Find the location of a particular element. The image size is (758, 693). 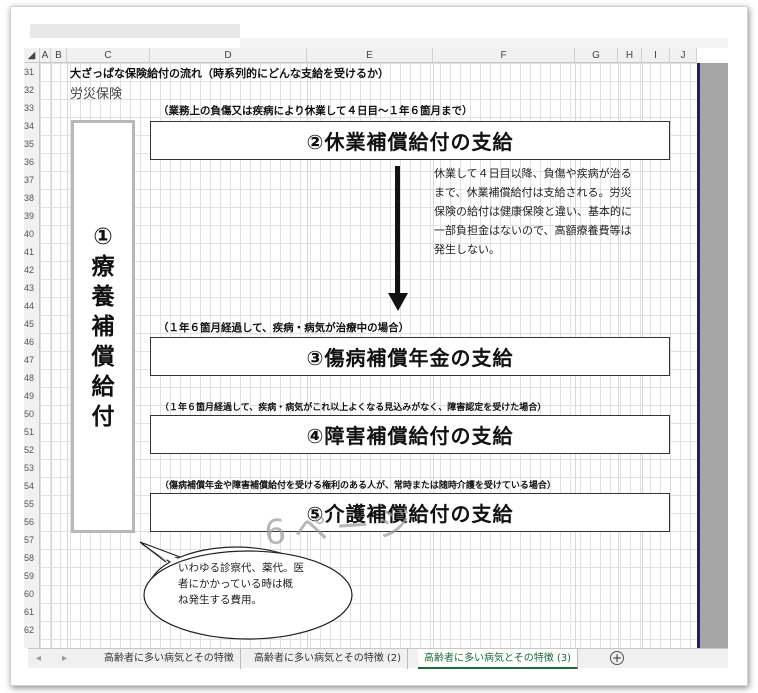

description-line: まで、休業補償給付は支給される。労災 is located at coordinates (533, 192).